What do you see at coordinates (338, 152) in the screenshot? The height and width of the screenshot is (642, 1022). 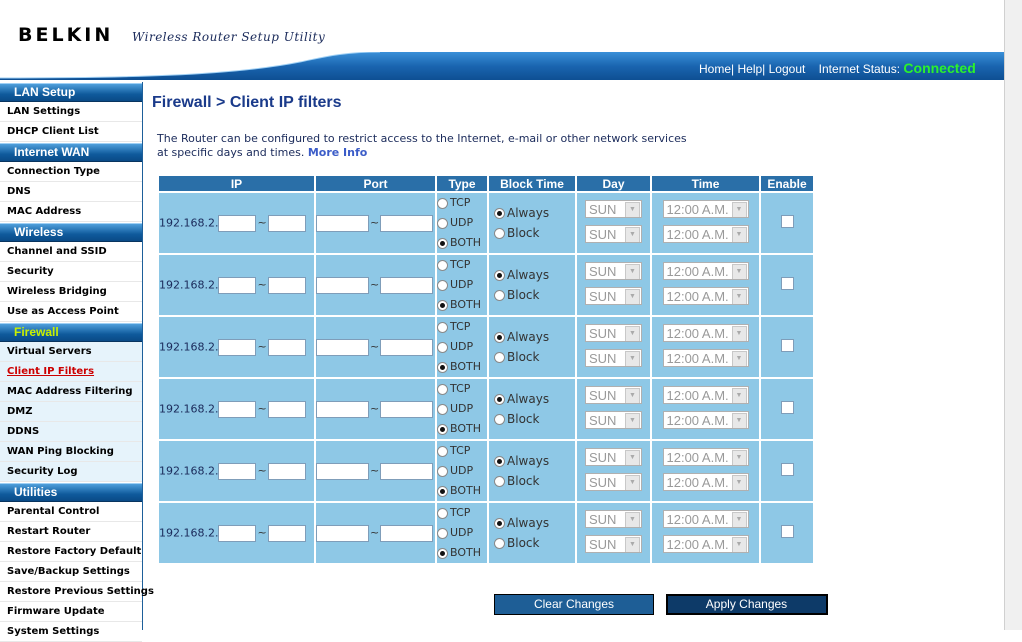 I see `more-info-link: More Info` at bounding box center [338, 152].